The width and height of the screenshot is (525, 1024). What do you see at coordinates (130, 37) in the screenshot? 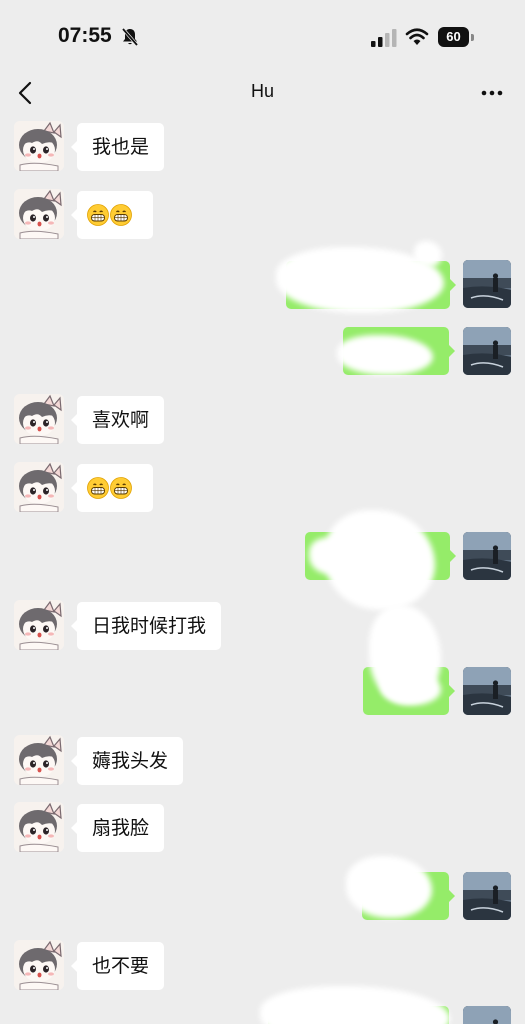
I see `bell-slash-icon` at bounding box center [130, 37].